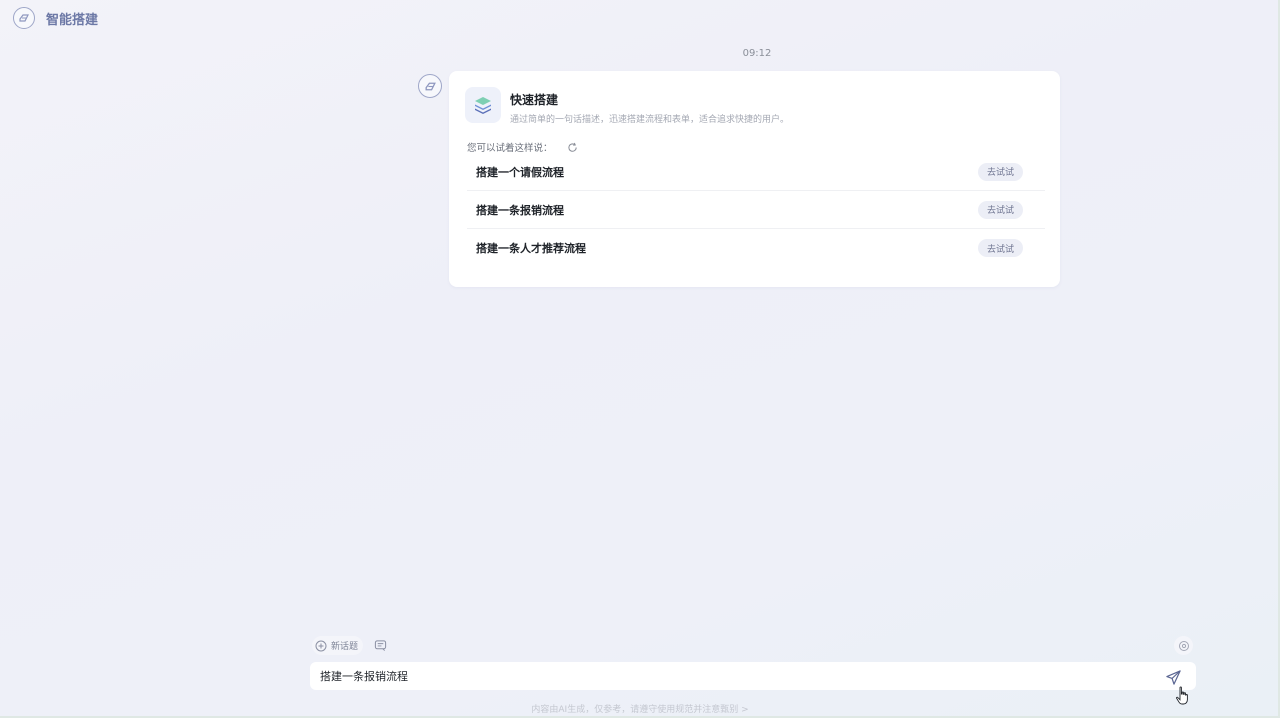  I want to click on paper-plane-icon, so click(1173, 677).